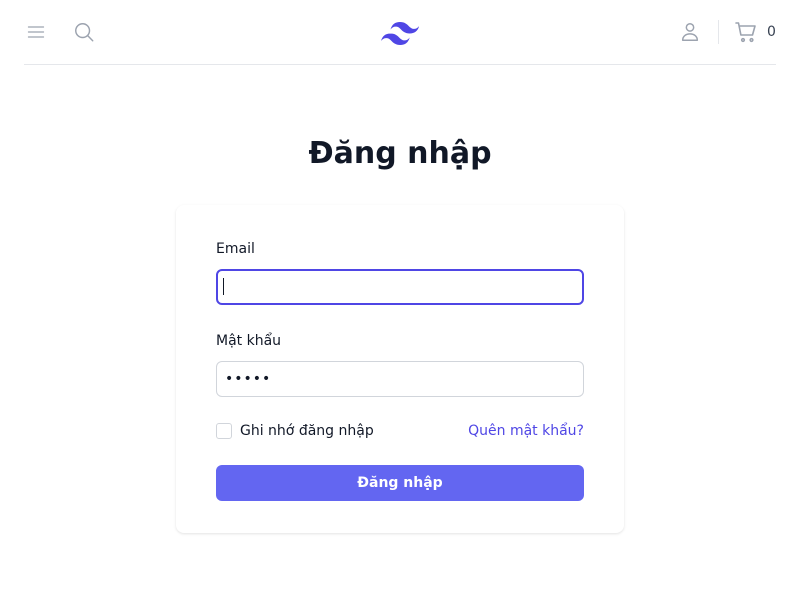 This screenshot has width=800, height=600. What do you see at coordinates (400, 287) in the screenshot?
I see `email-field` at bounding box center [400, 287].